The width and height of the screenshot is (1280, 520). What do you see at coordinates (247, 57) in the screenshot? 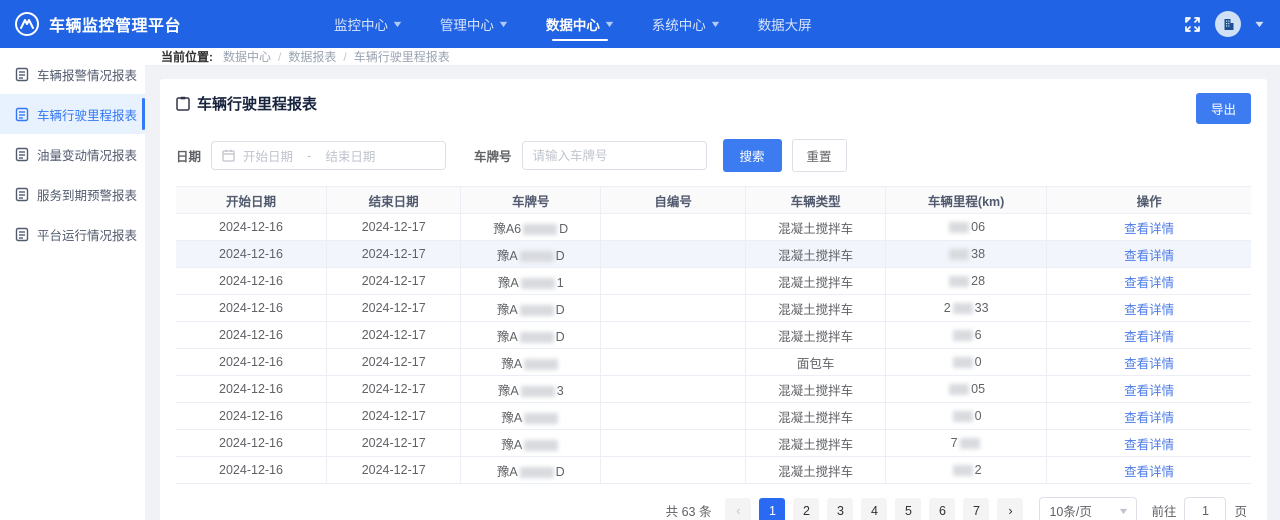
I see `breadcrumb-item-1: 数据中心` at bounding box center [247, 57].